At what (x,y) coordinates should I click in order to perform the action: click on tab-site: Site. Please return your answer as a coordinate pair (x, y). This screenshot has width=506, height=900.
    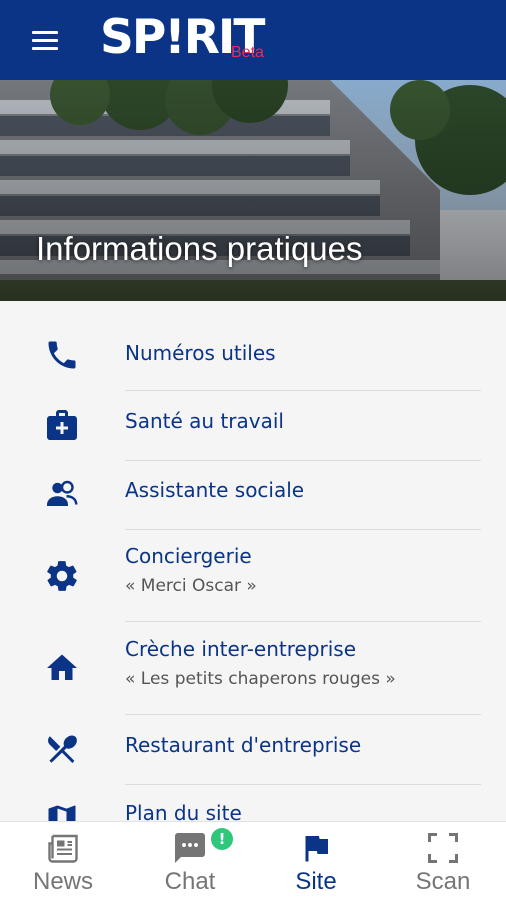
    Looking at the image, I should click on (316, 861).